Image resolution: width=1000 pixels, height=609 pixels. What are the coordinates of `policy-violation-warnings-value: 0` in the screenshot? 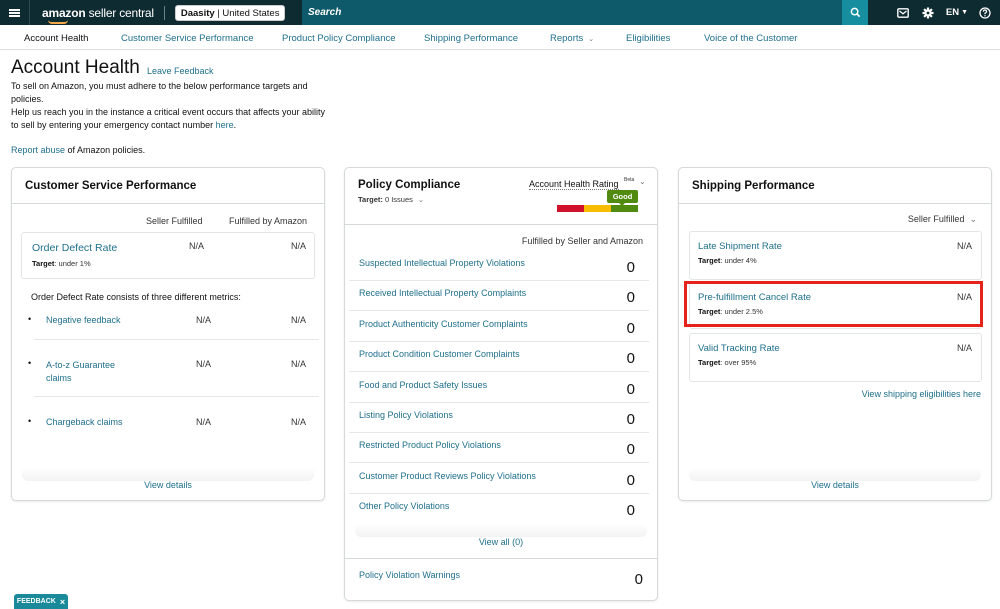 It's located at (638, 579).